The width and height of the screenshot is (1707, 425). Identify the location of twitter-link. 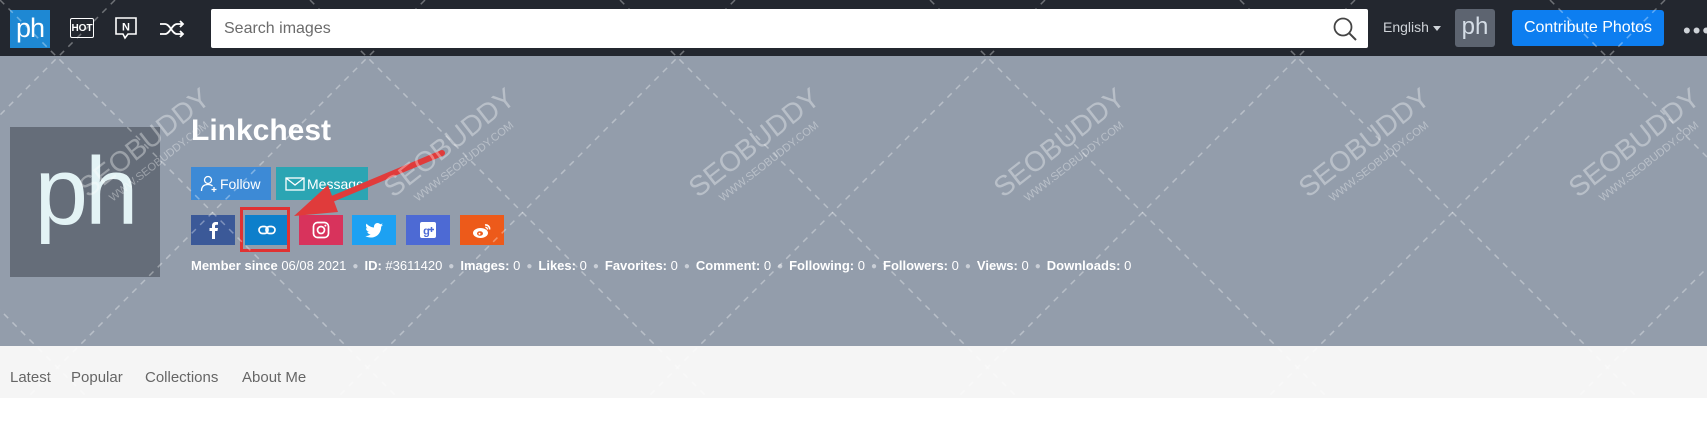
(374, 230).